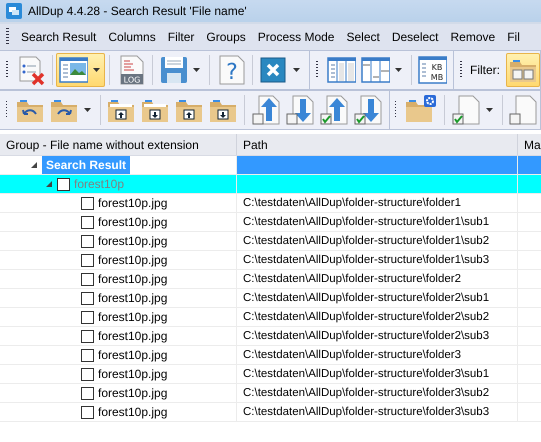 This screenshot has height=442, width=541. I want to click on file-path: C:\testdaten\AllDup\folder-structure\folder2, so click(351, 279).